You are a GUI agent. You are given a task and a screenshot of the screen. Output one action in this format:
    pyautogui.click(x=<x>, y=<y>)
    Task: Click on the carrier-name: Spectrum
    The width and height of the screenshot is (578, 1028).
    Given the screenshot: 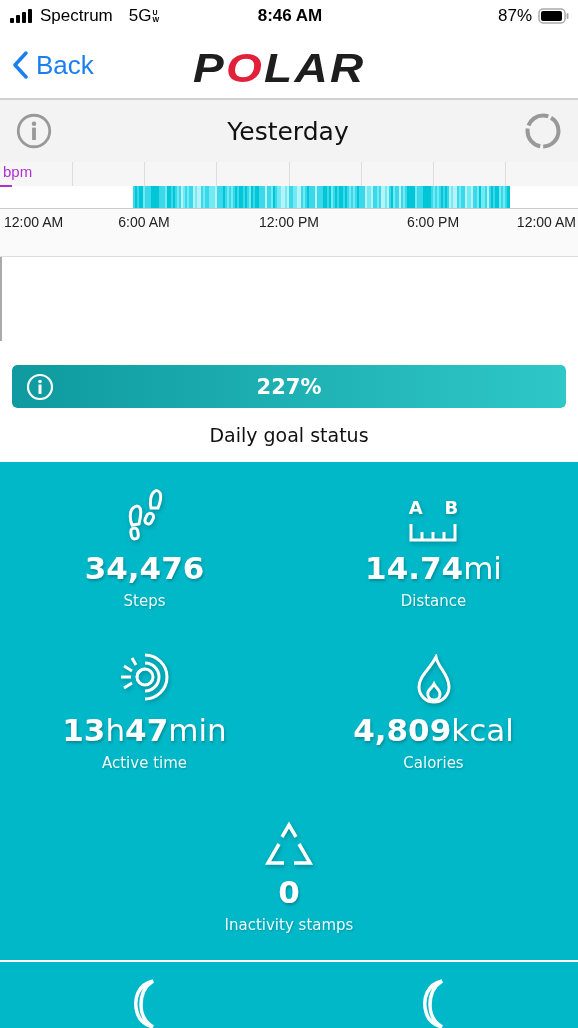 What is the action you would take?
    pyautogui.click(x=76, y=16)
    